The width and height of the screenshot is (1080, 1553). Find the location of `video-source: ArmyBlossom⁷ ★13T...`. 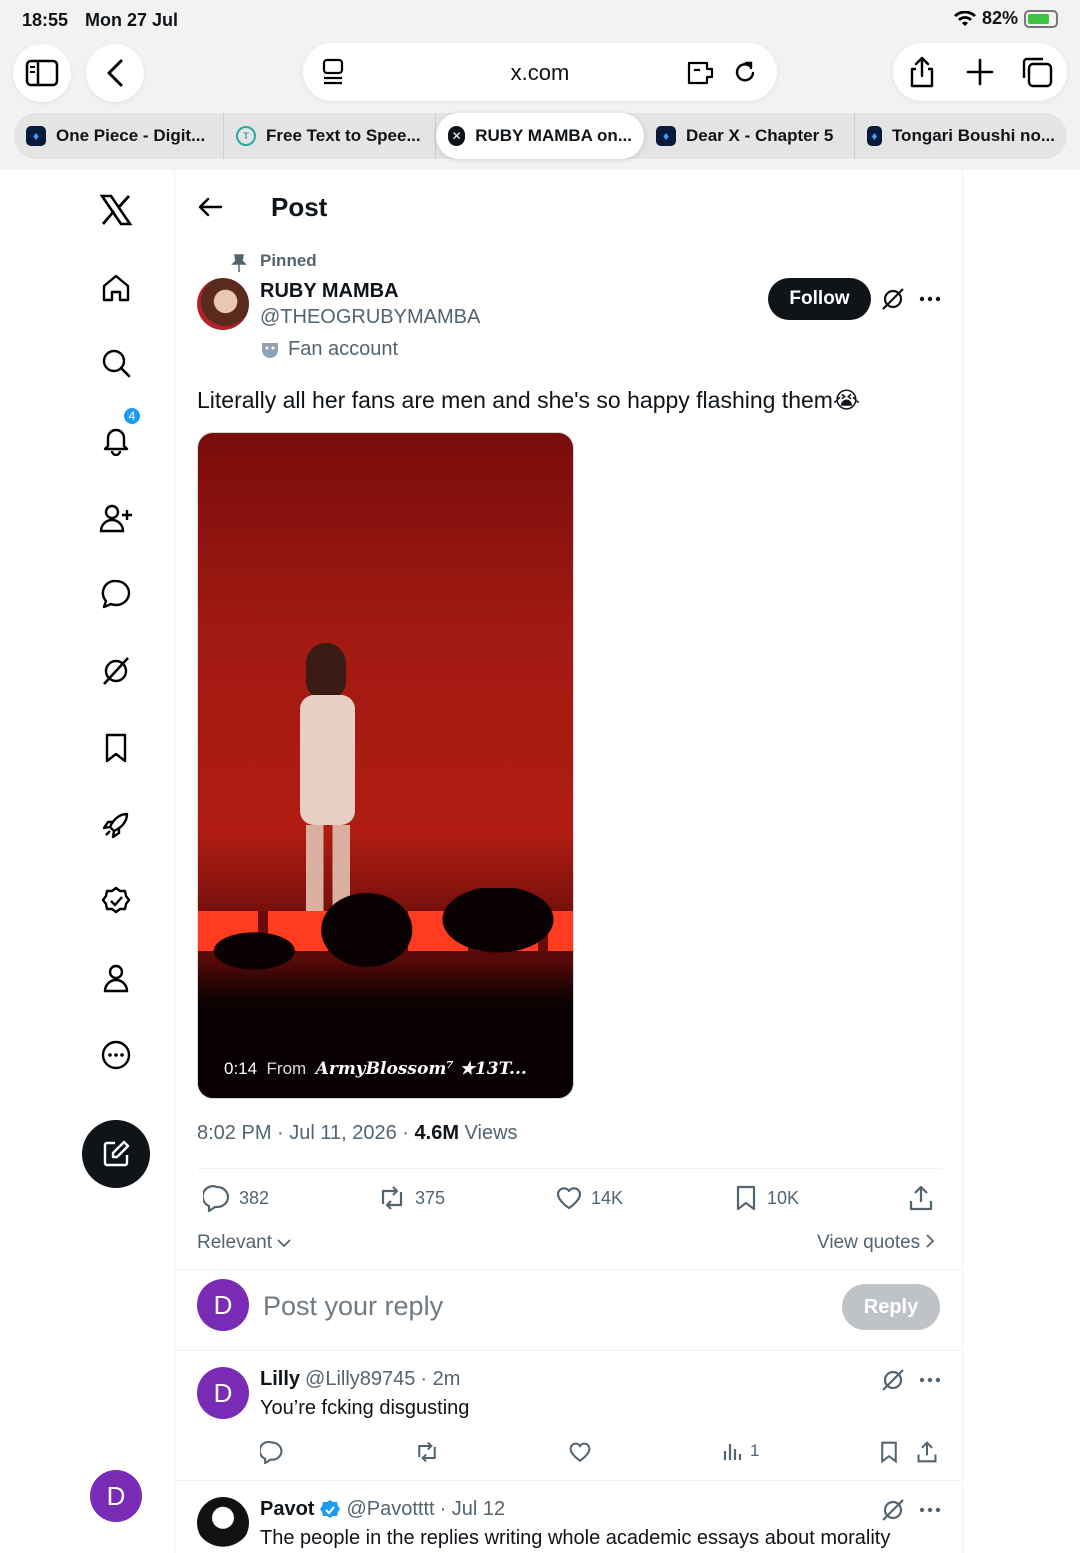

video-source: ArmyBlossom⁷ ★13T... is located at coordinates (421, 1069).